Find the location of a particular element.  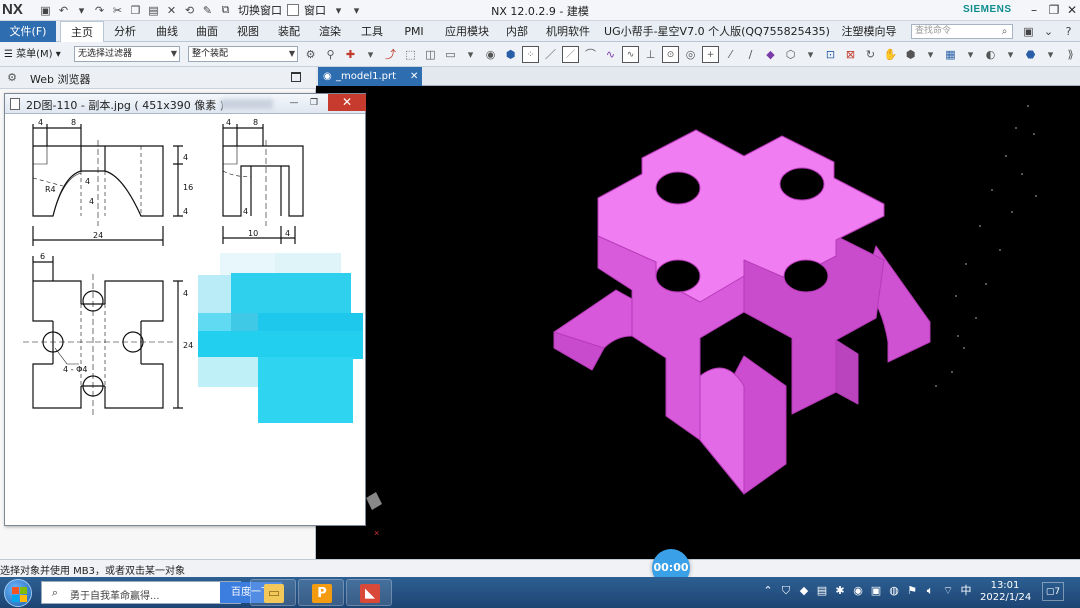

window-label: 窗口 is located at coordinates (315, 10).